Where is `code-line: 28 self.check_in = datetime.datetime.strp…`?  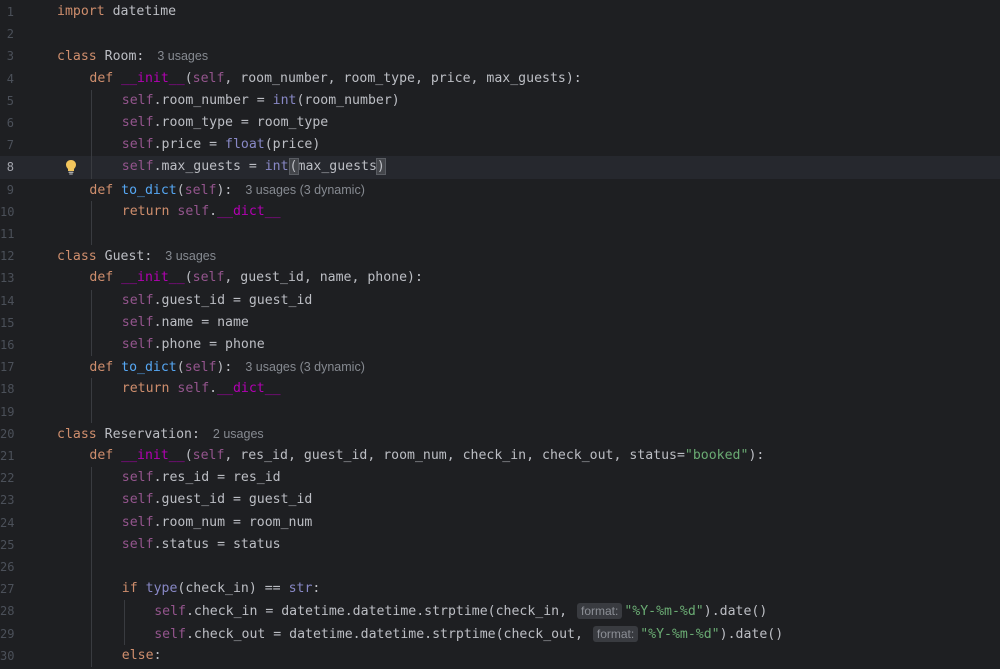
code-line: 28 self.check_in = datetime.datetime.strp… is located at coordinates (500, 611).